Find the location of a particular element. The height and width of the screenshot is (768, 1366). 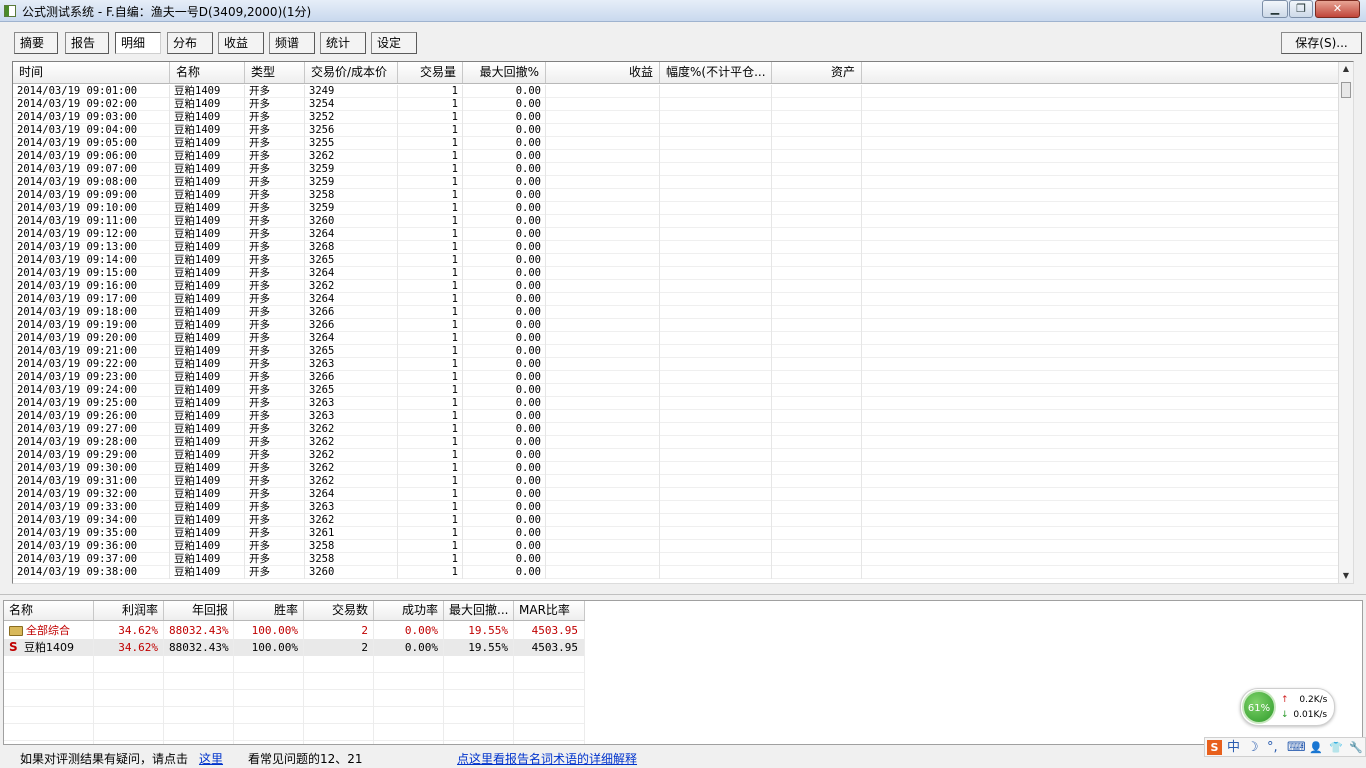

table-row: 2014/03/19 09:07:00 豆粕1409 开多 3259 1 0.00 is located at coordinates (676, 169).